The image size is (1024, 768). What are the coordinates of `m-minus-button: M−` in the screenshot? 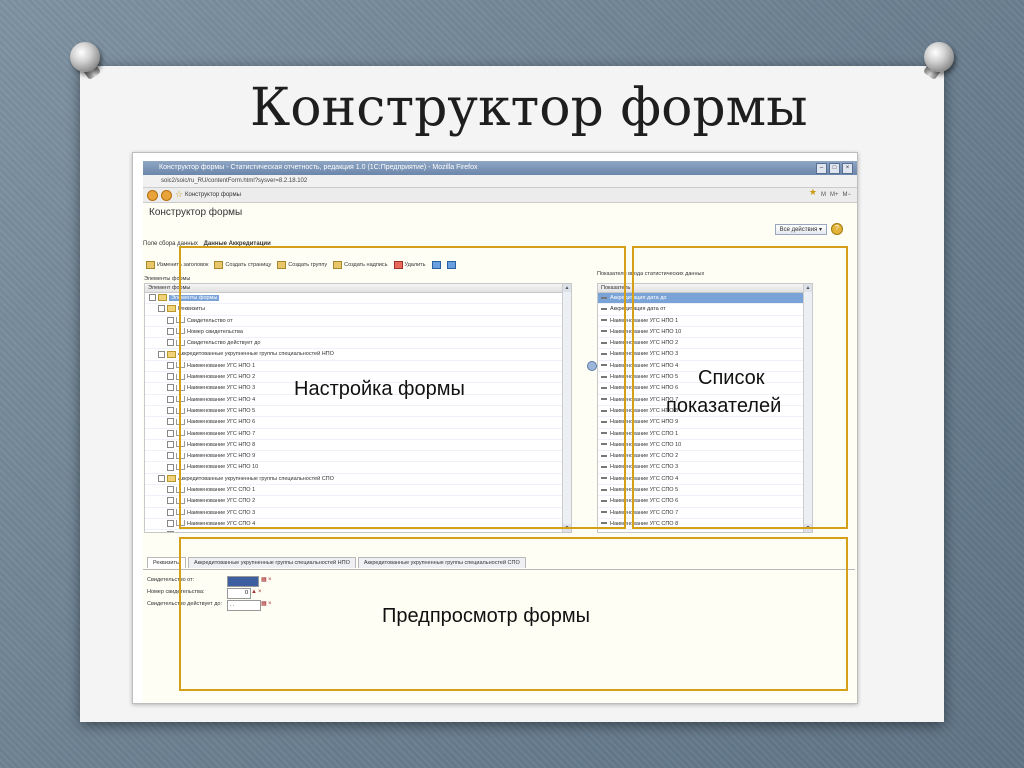 It's located at (846, 195).